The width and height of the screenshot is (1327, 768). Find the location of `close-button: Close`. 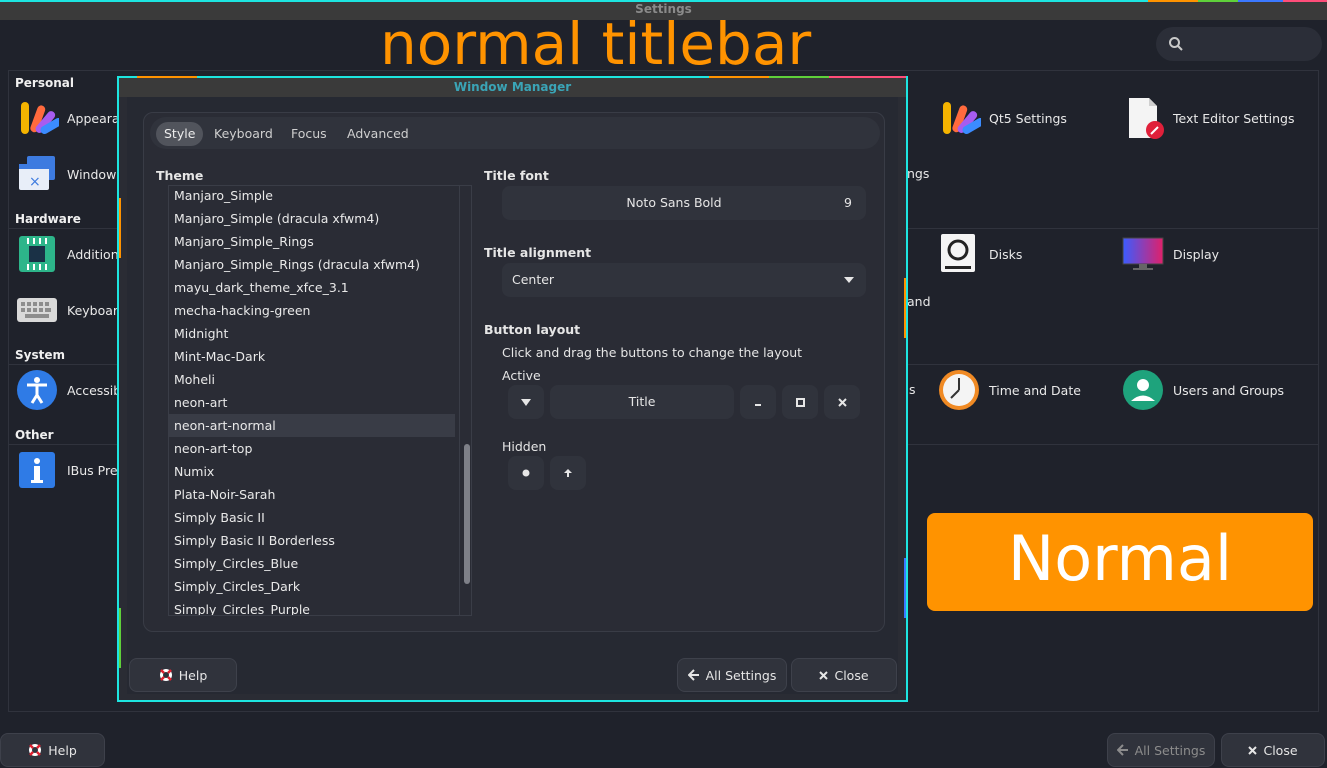

close-button: Close is located at coordinates (1273, 750).